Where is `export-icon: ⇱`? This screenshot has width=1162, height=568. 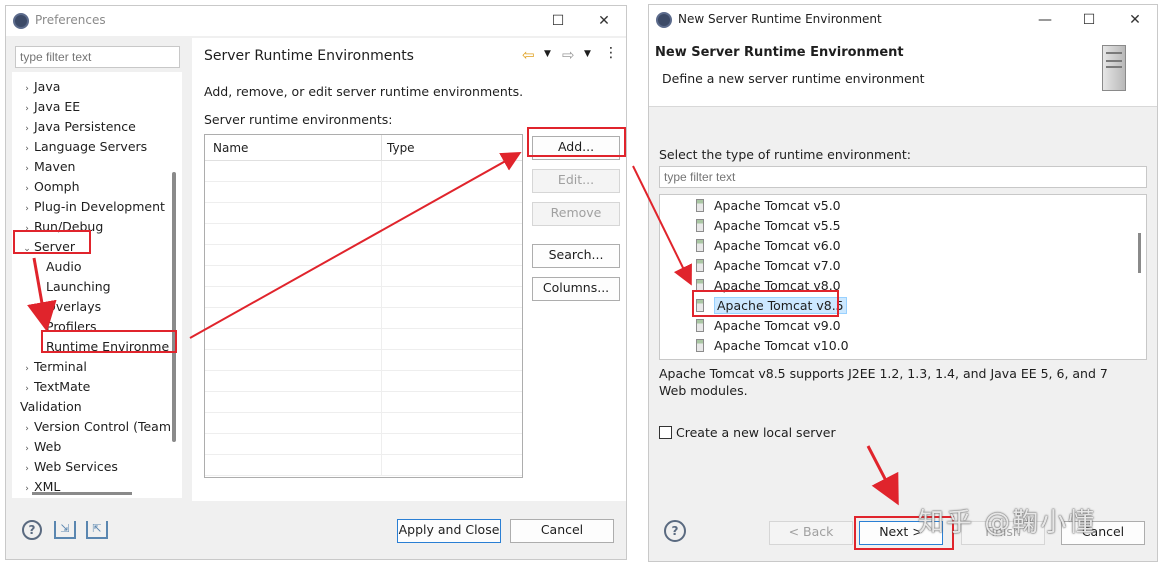
export-icon: ⇱ is located at coordinates (97, 530).